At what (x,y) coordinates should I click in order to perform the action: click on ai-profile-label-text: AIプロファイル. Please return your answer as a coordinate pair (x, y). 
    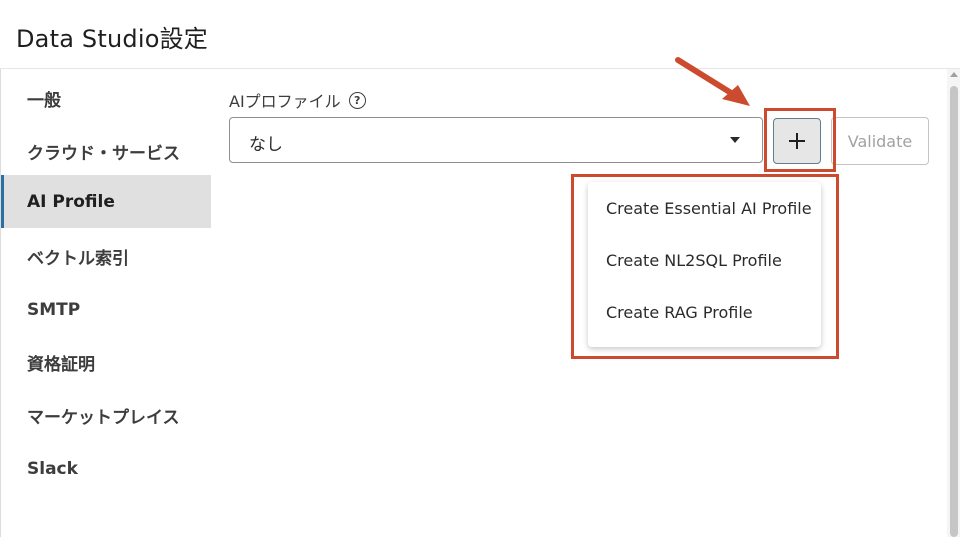
    Looking at the image, I should click on (285, 101).